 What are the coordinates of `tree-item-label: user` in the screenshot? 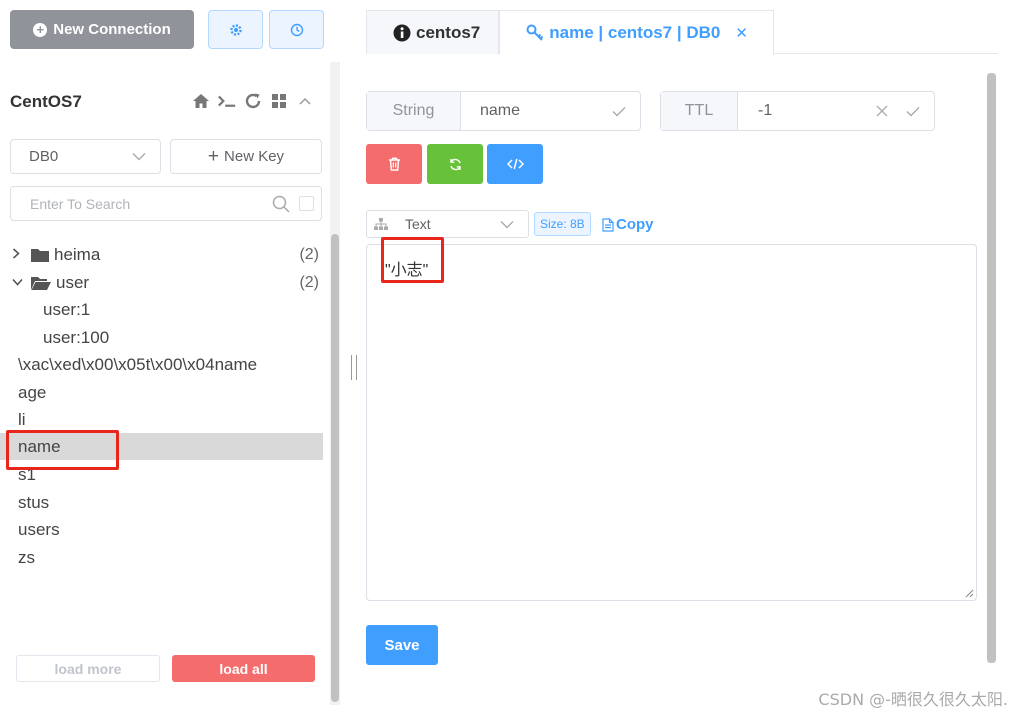 It's located at (73, 282).